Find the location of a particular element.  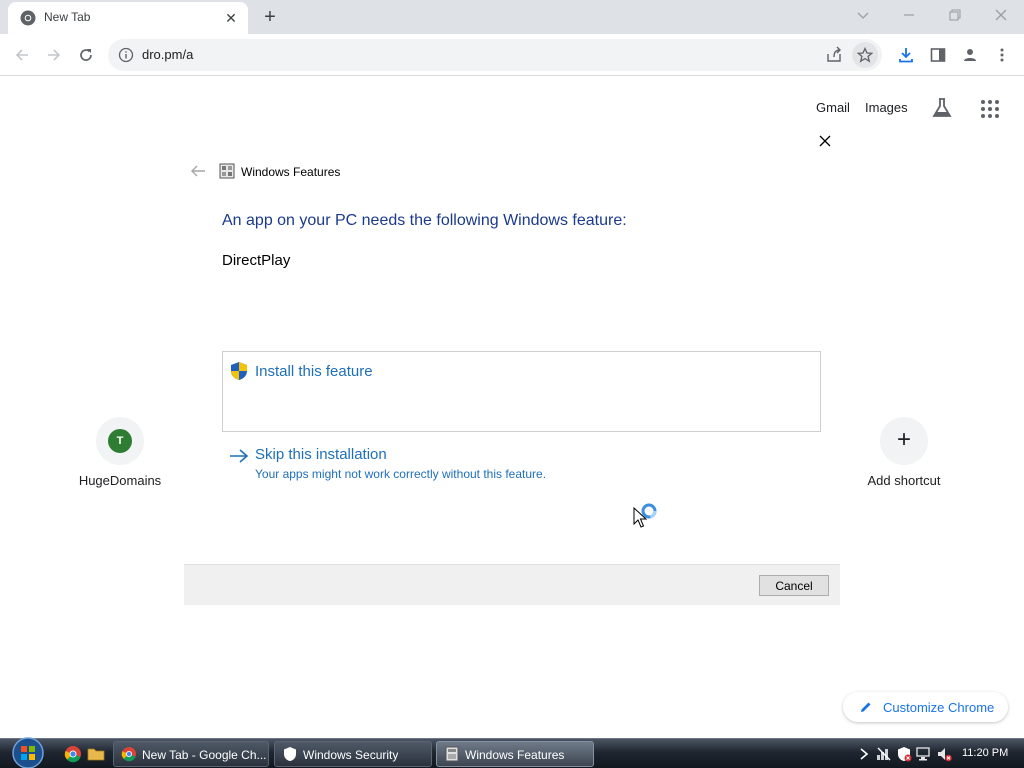

labs-flask-icon is located at coordinates (942, 108).